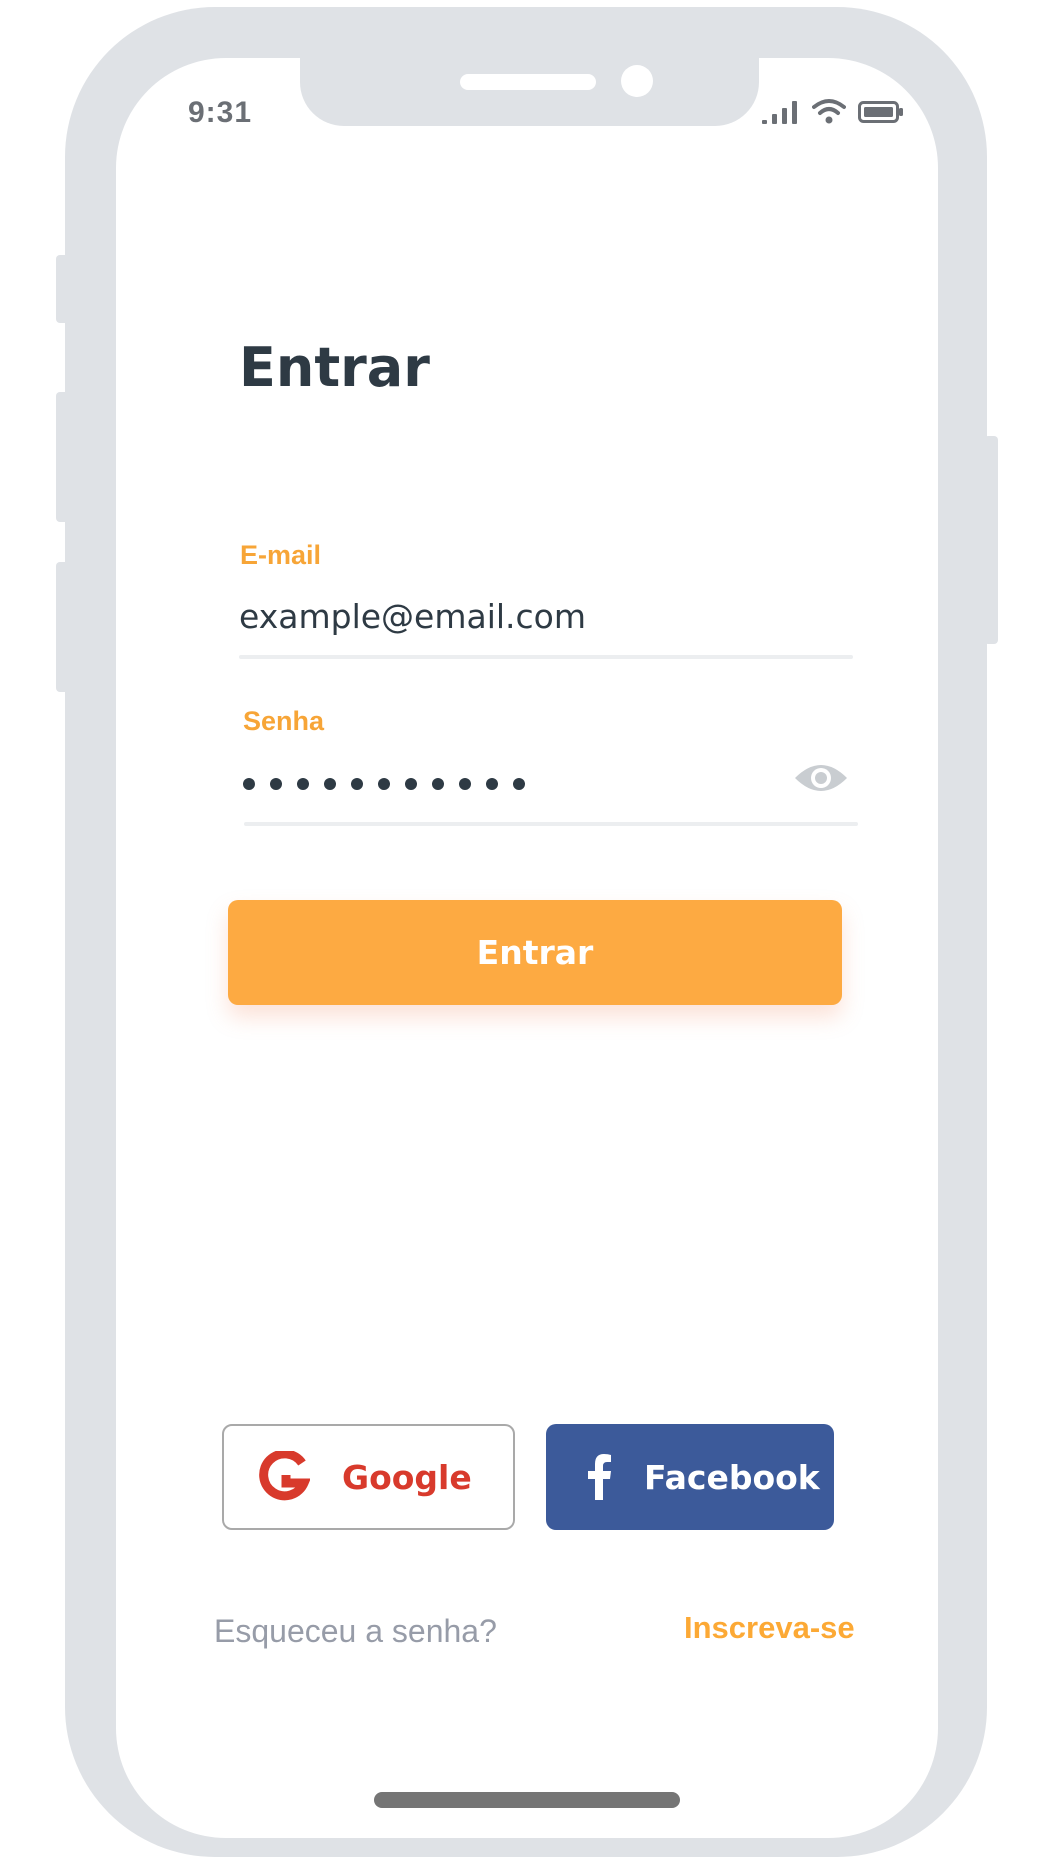 This screenshot has width=1062, height=1865. I want to click on google-login-button: Google, so click(368, 1477).